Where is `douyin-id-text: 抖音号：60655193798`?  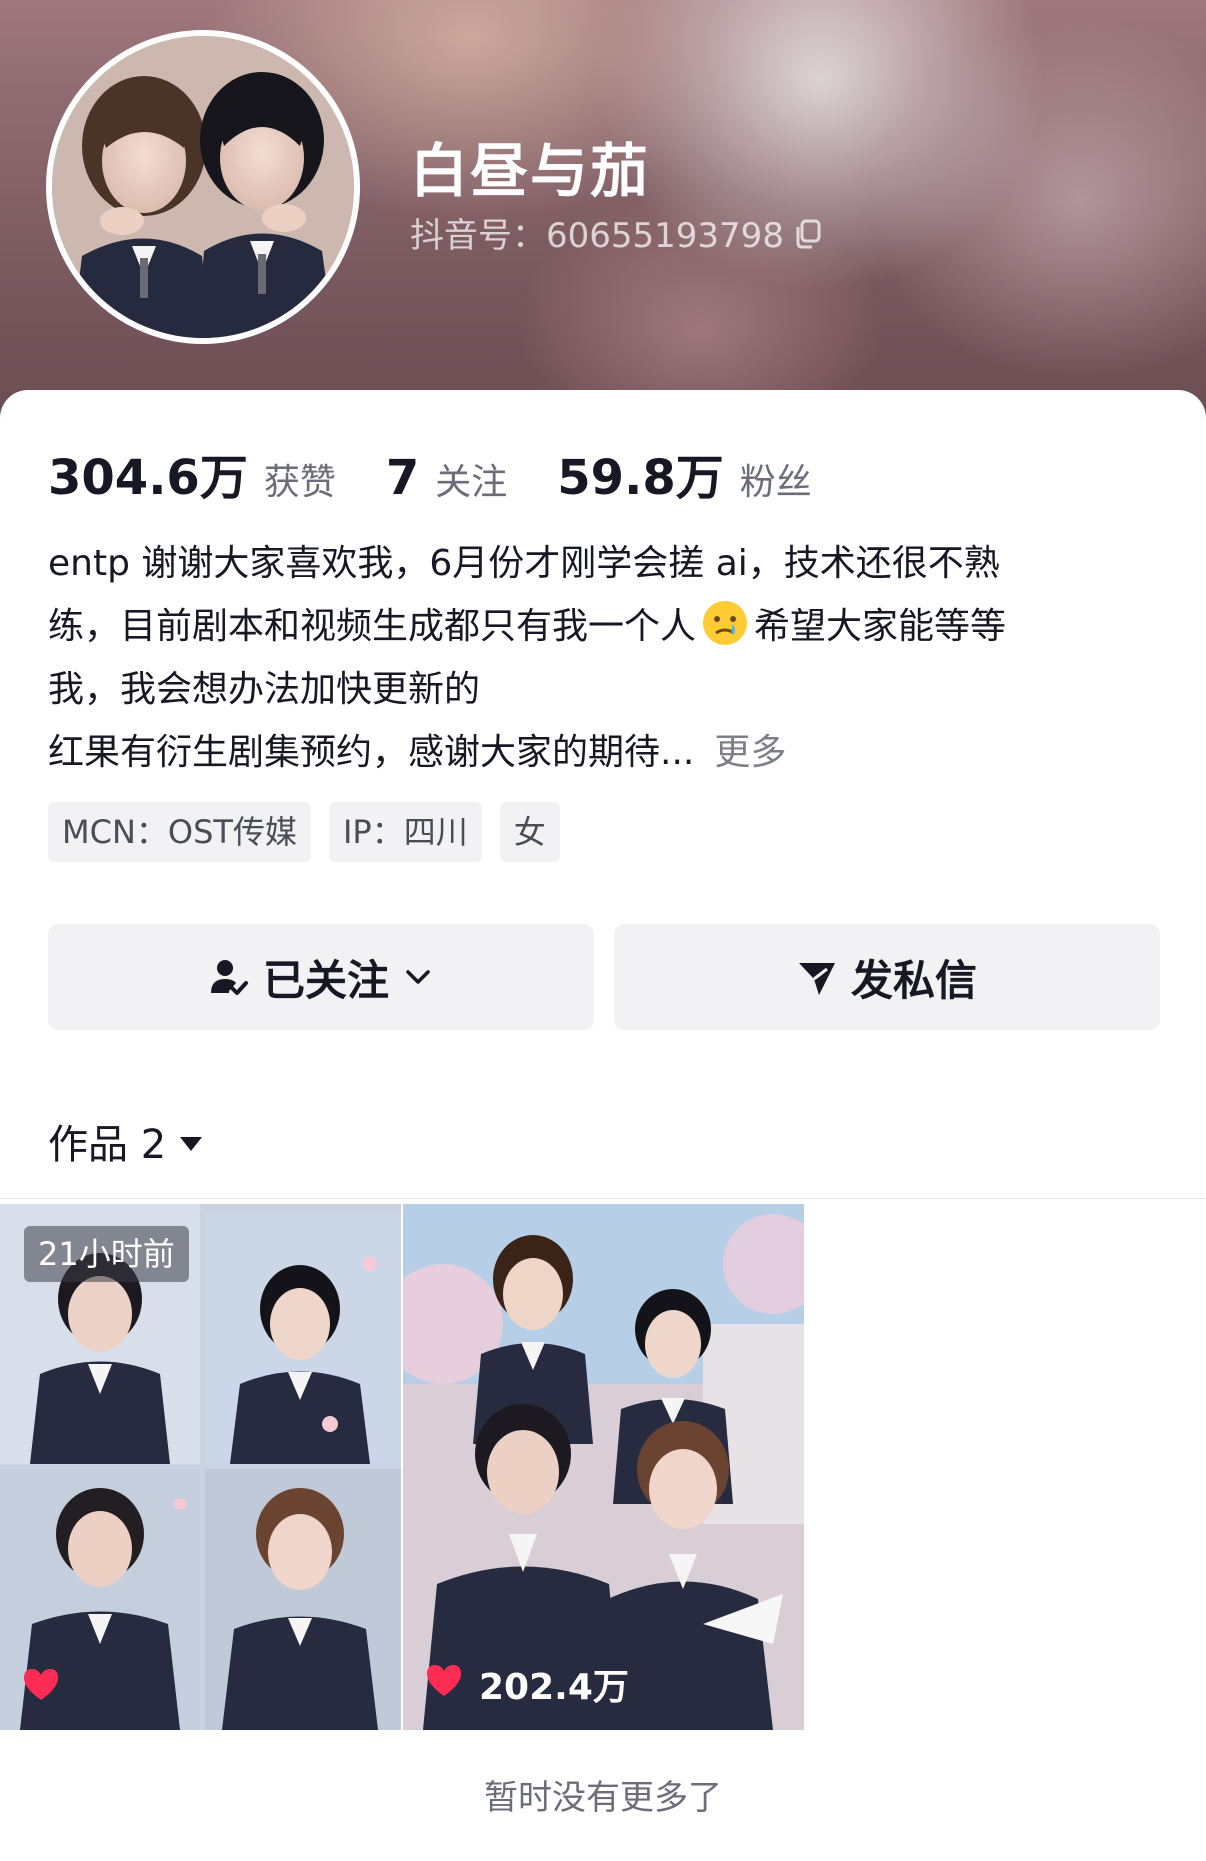
douyin-id-text: 抖音号：60655193798 is located at coordinates (597, 236).